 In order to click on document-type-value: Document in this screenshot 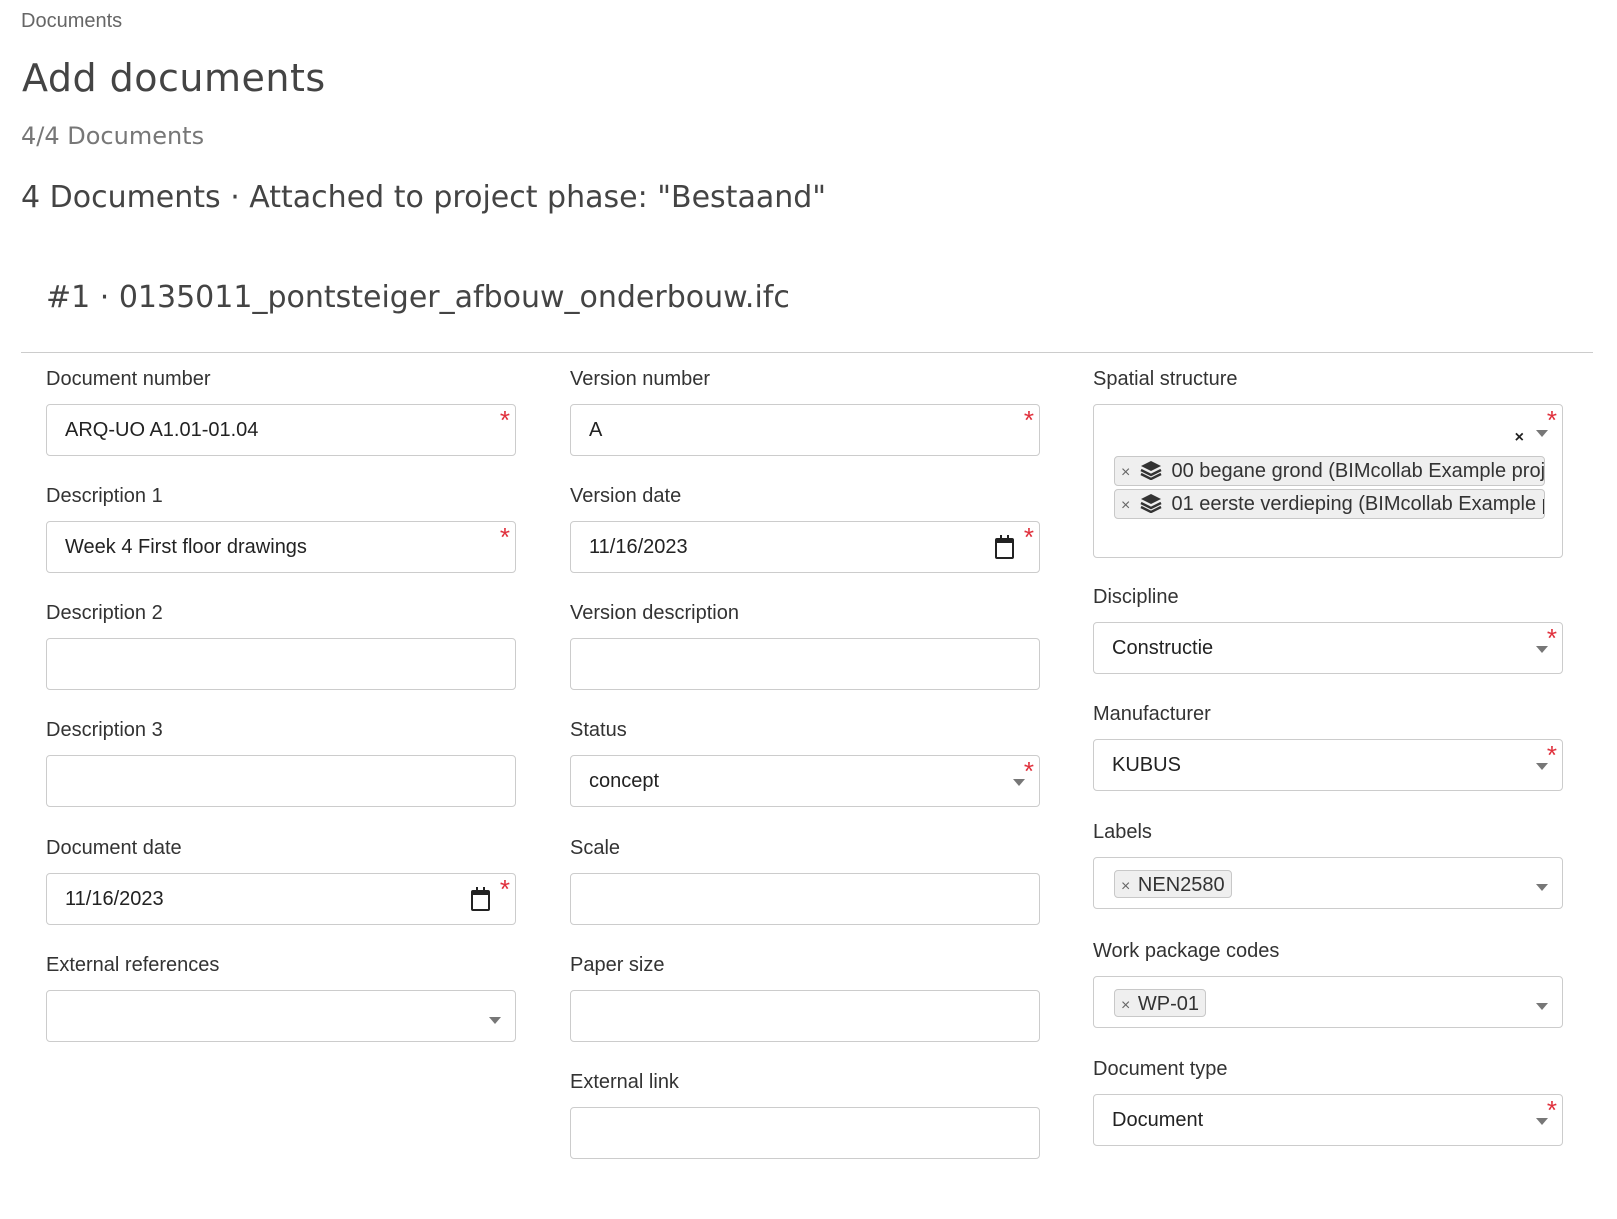, I will do `click(1158, 1120)`.